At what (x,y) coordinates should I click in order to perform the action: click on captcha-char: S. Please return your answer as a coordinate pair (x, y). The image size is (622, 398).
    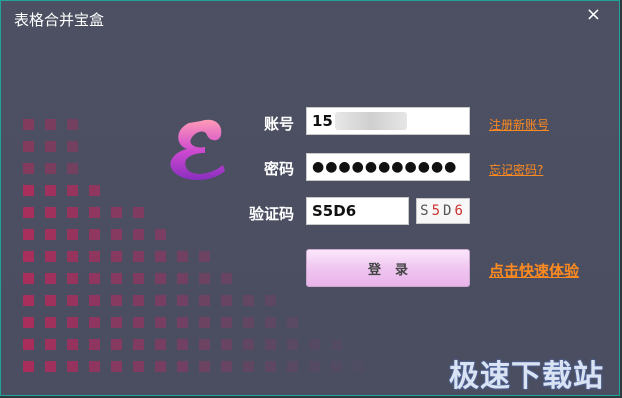
    Looking at the image, I should click on (426, 211).